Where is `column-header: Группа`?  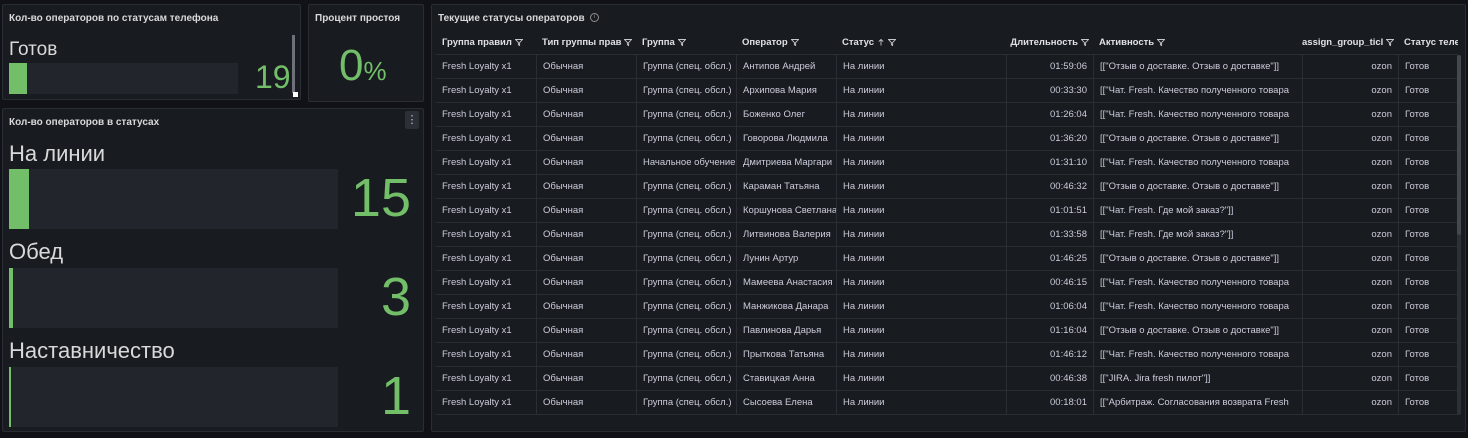 column-header: Группа is located at coordinates (686, 43).